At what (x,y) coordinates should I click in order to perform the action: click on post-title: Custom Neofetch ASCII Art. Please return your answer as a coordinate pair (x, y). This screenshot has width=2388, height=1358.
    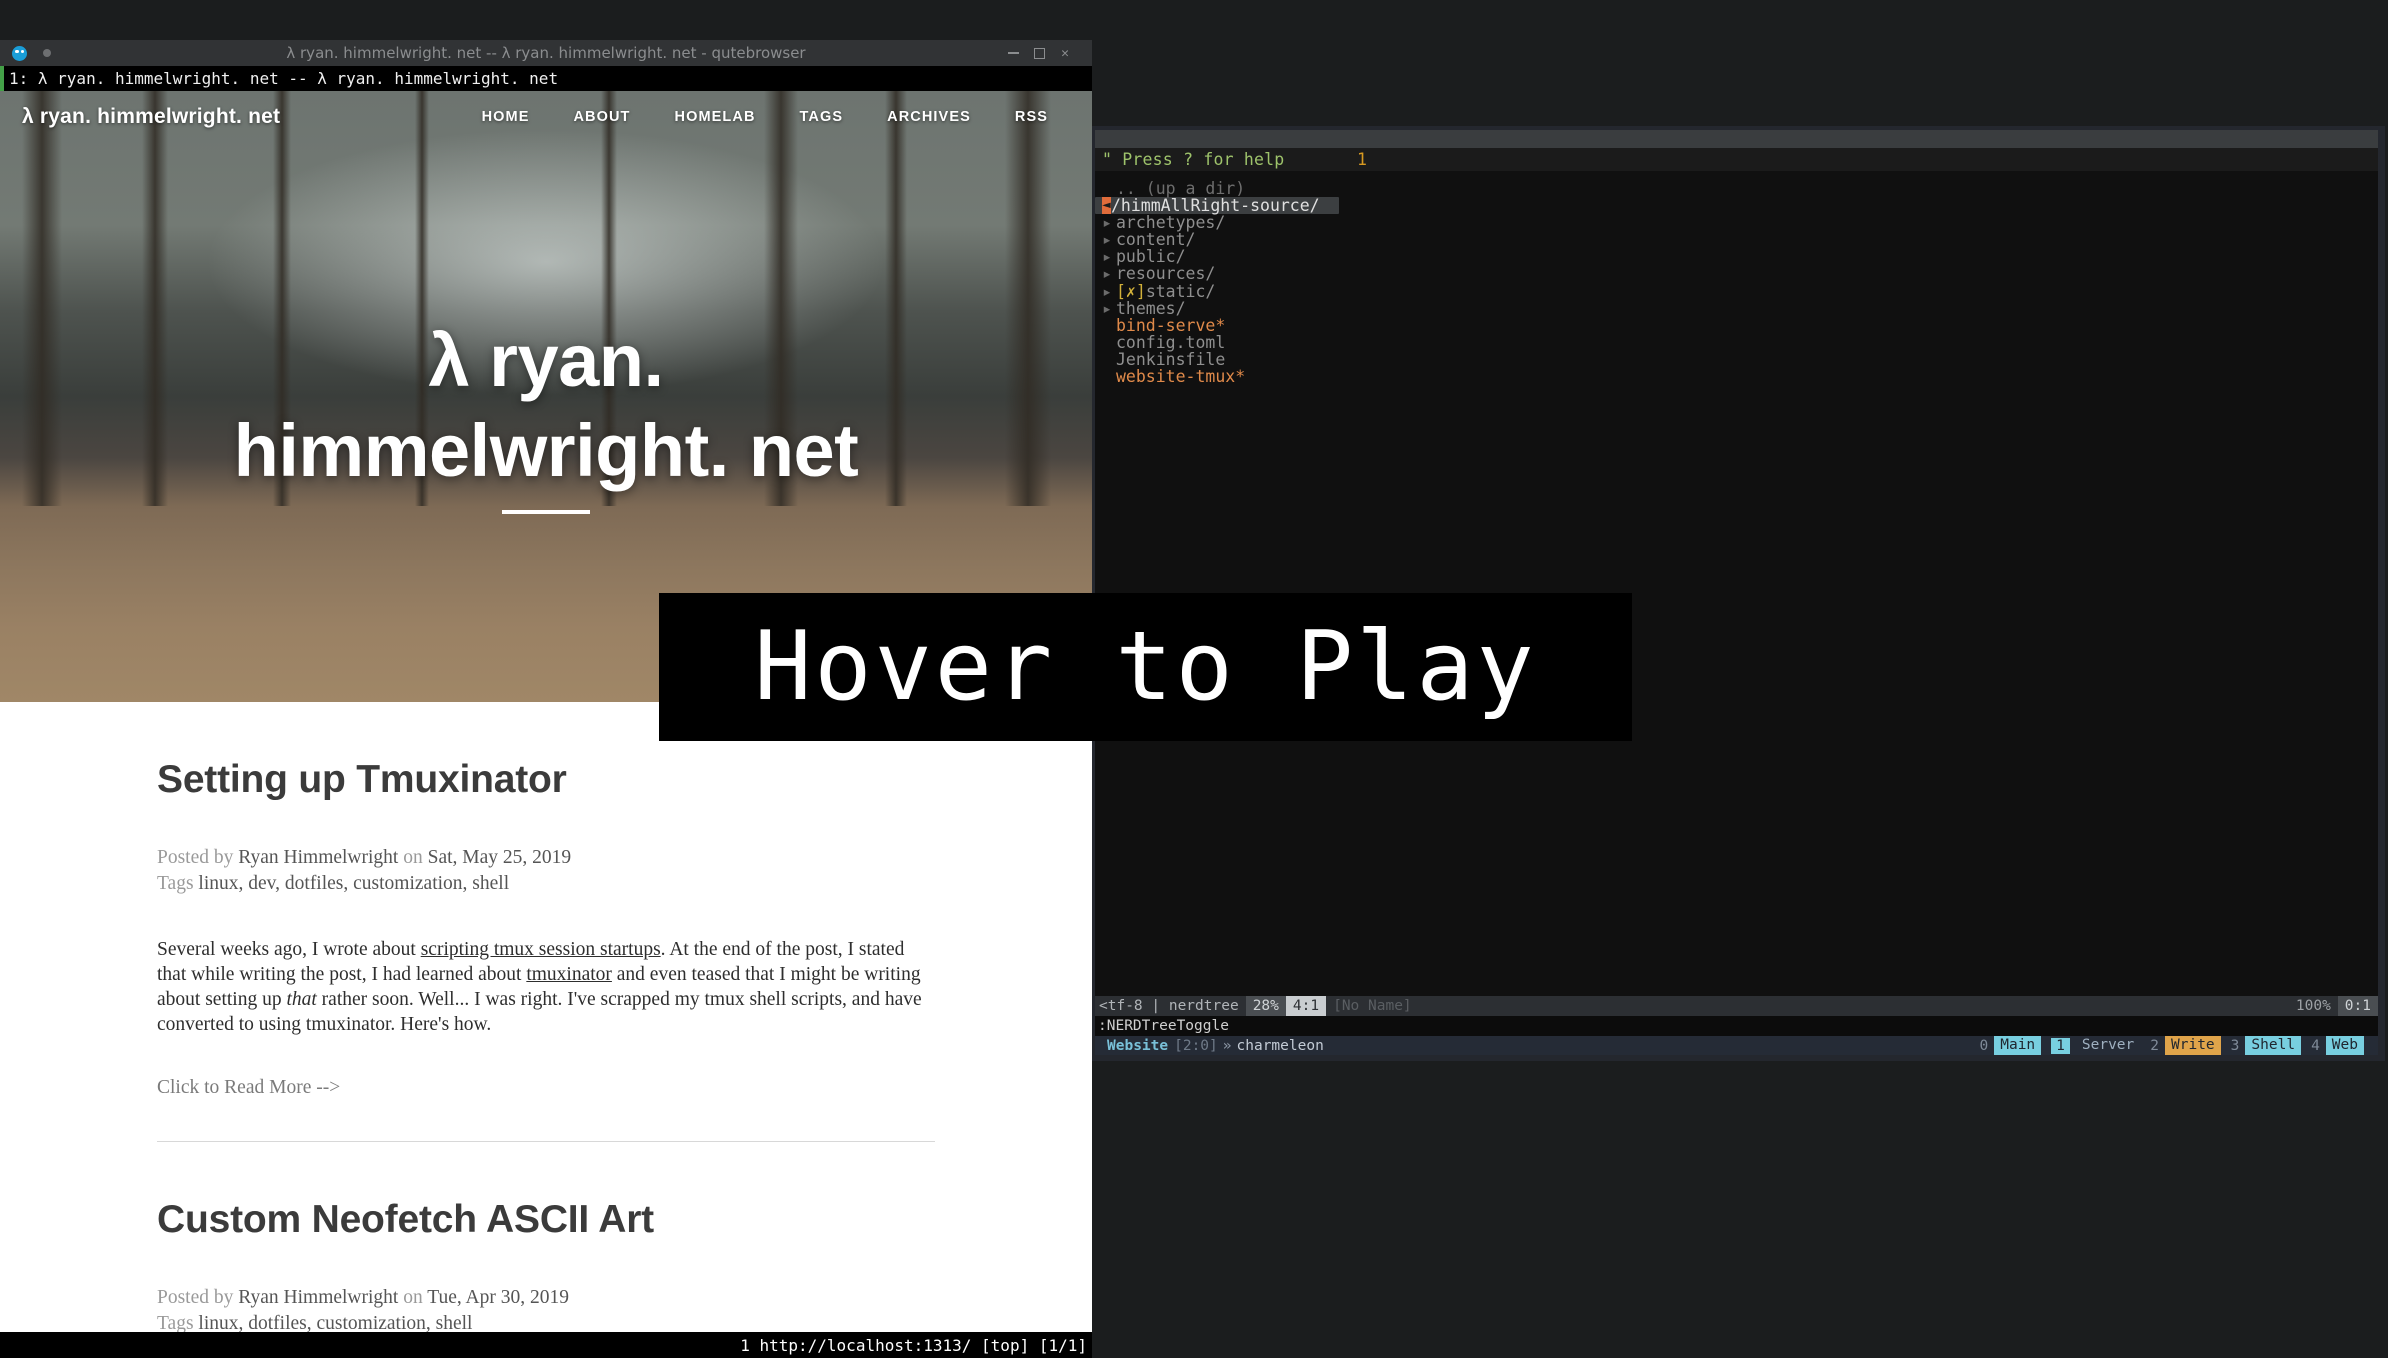
    Looking at the image, I should click on (546, 1220).